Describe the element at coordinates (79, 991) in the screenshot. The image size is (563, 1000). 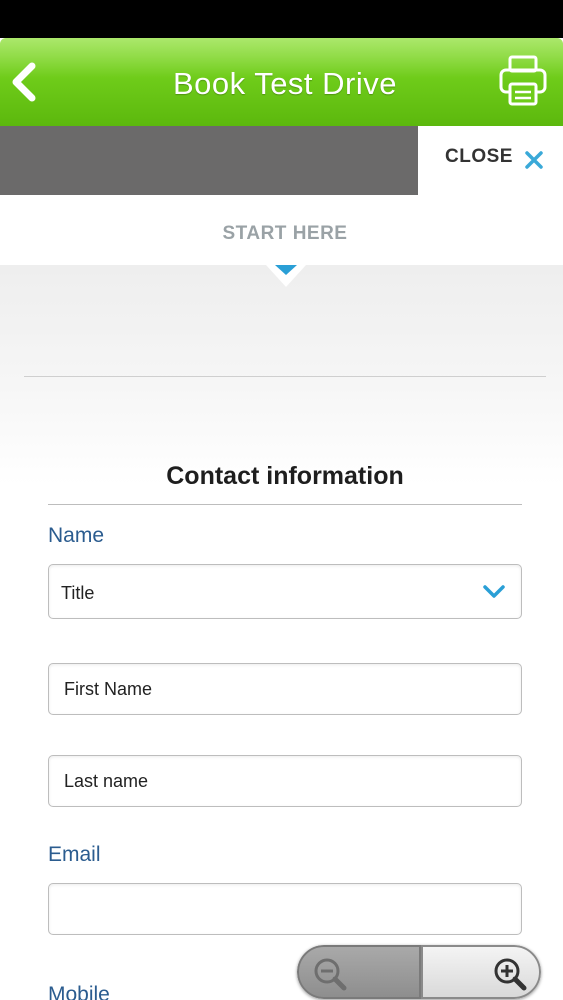
I see `mobile-label: Mobile` at that location.